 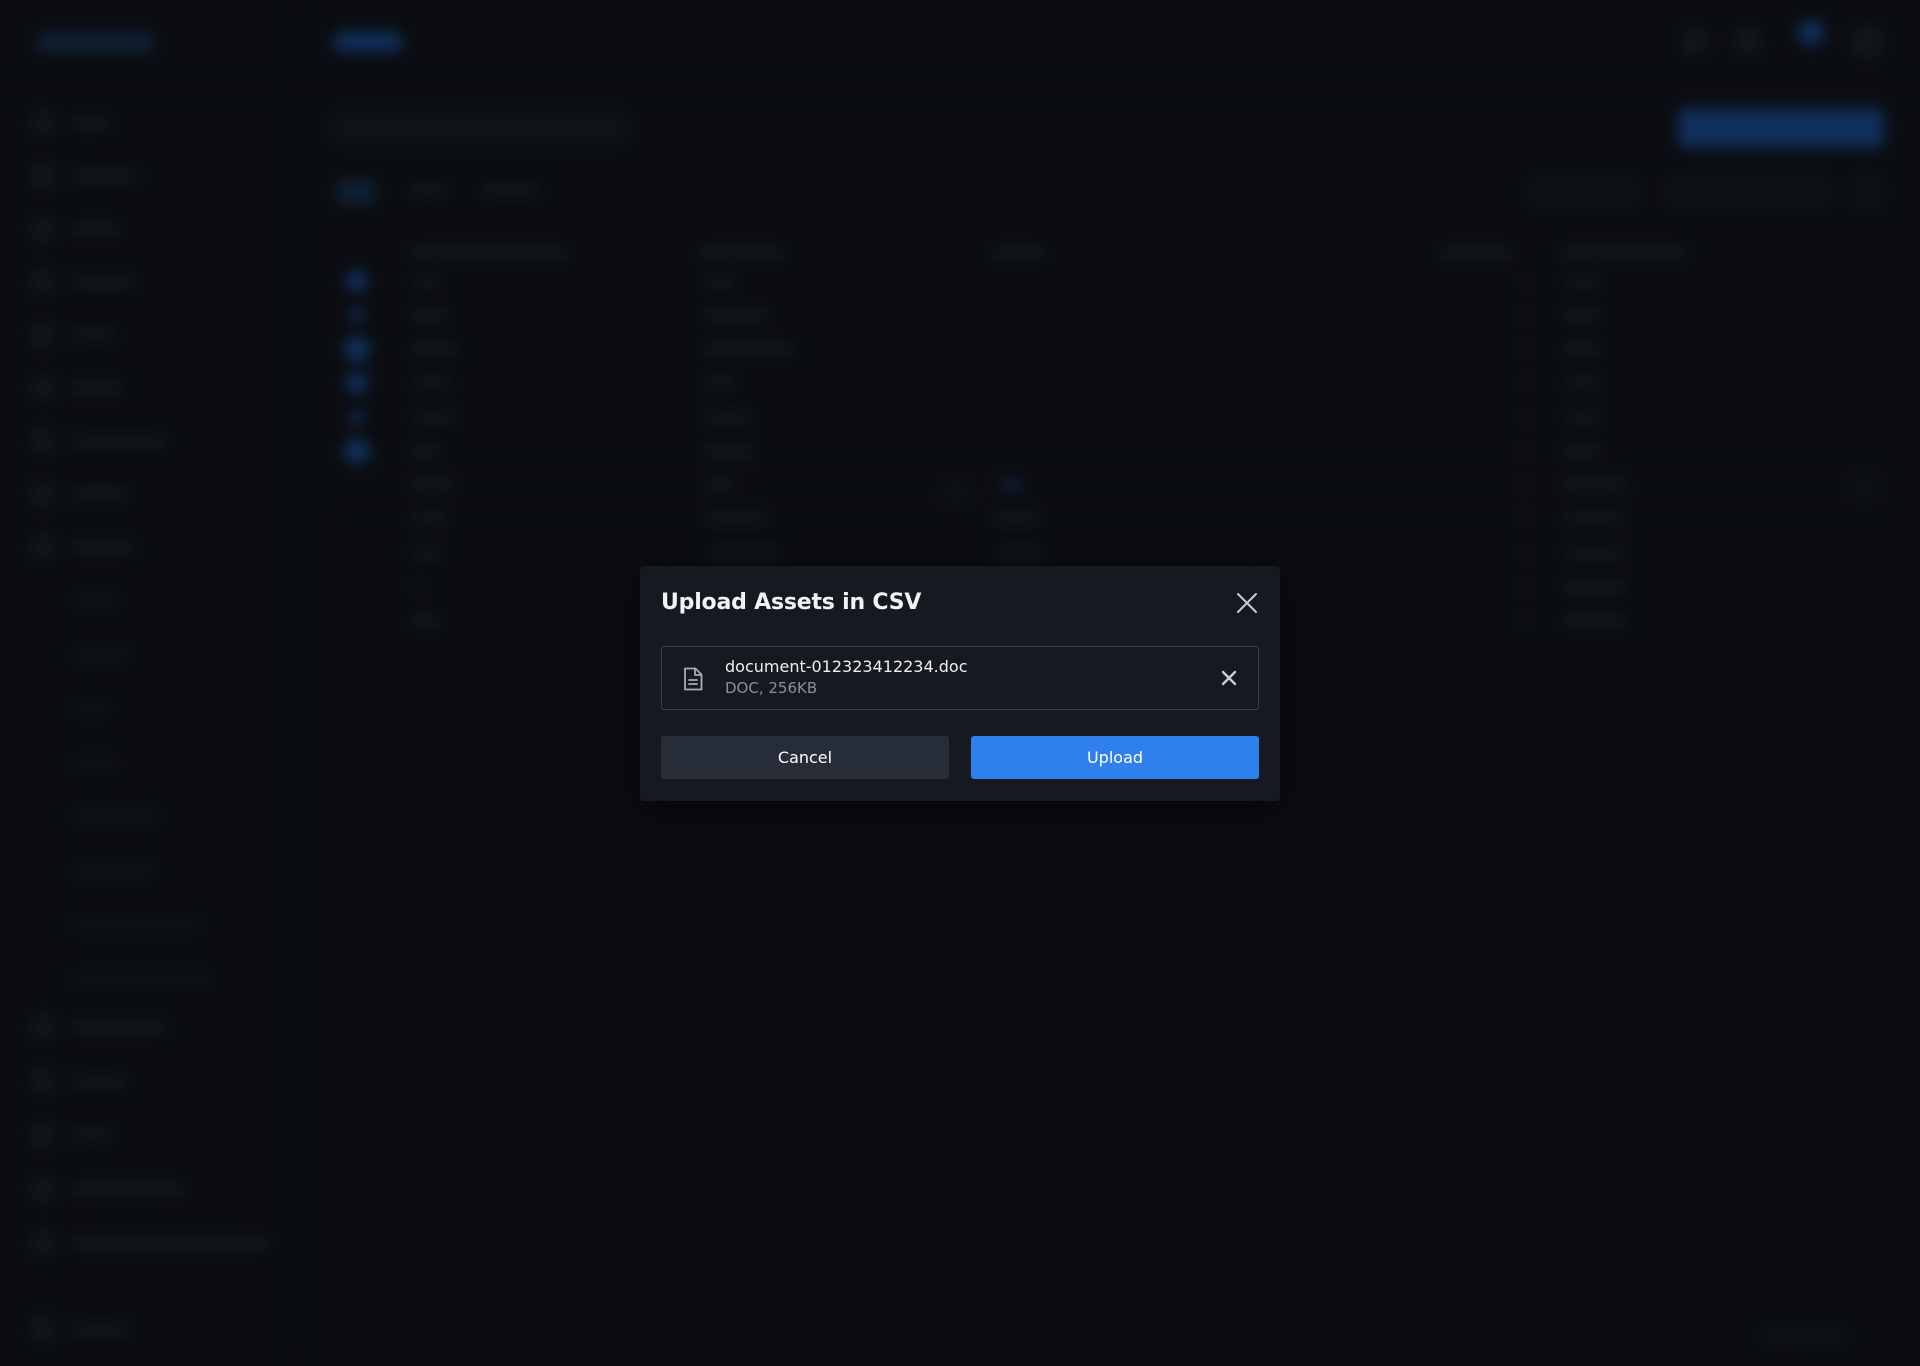 I want to click on remove-file-icon, so click(x=1229, y=678).